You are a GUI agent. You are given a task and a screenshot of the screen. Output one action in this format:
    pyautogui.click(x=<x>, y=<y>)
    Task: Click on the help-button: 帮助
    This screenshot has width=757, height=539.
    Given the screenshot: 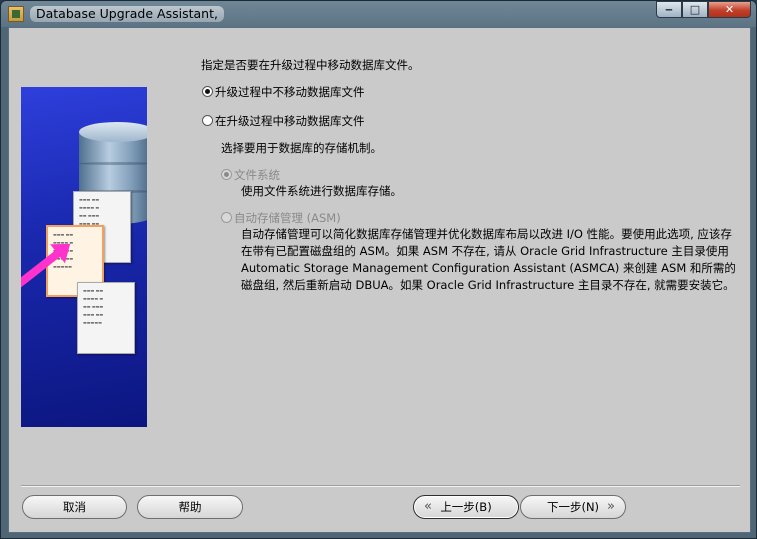 What is the action you would take?
    pyautogui.click(x=190, y=507)
    